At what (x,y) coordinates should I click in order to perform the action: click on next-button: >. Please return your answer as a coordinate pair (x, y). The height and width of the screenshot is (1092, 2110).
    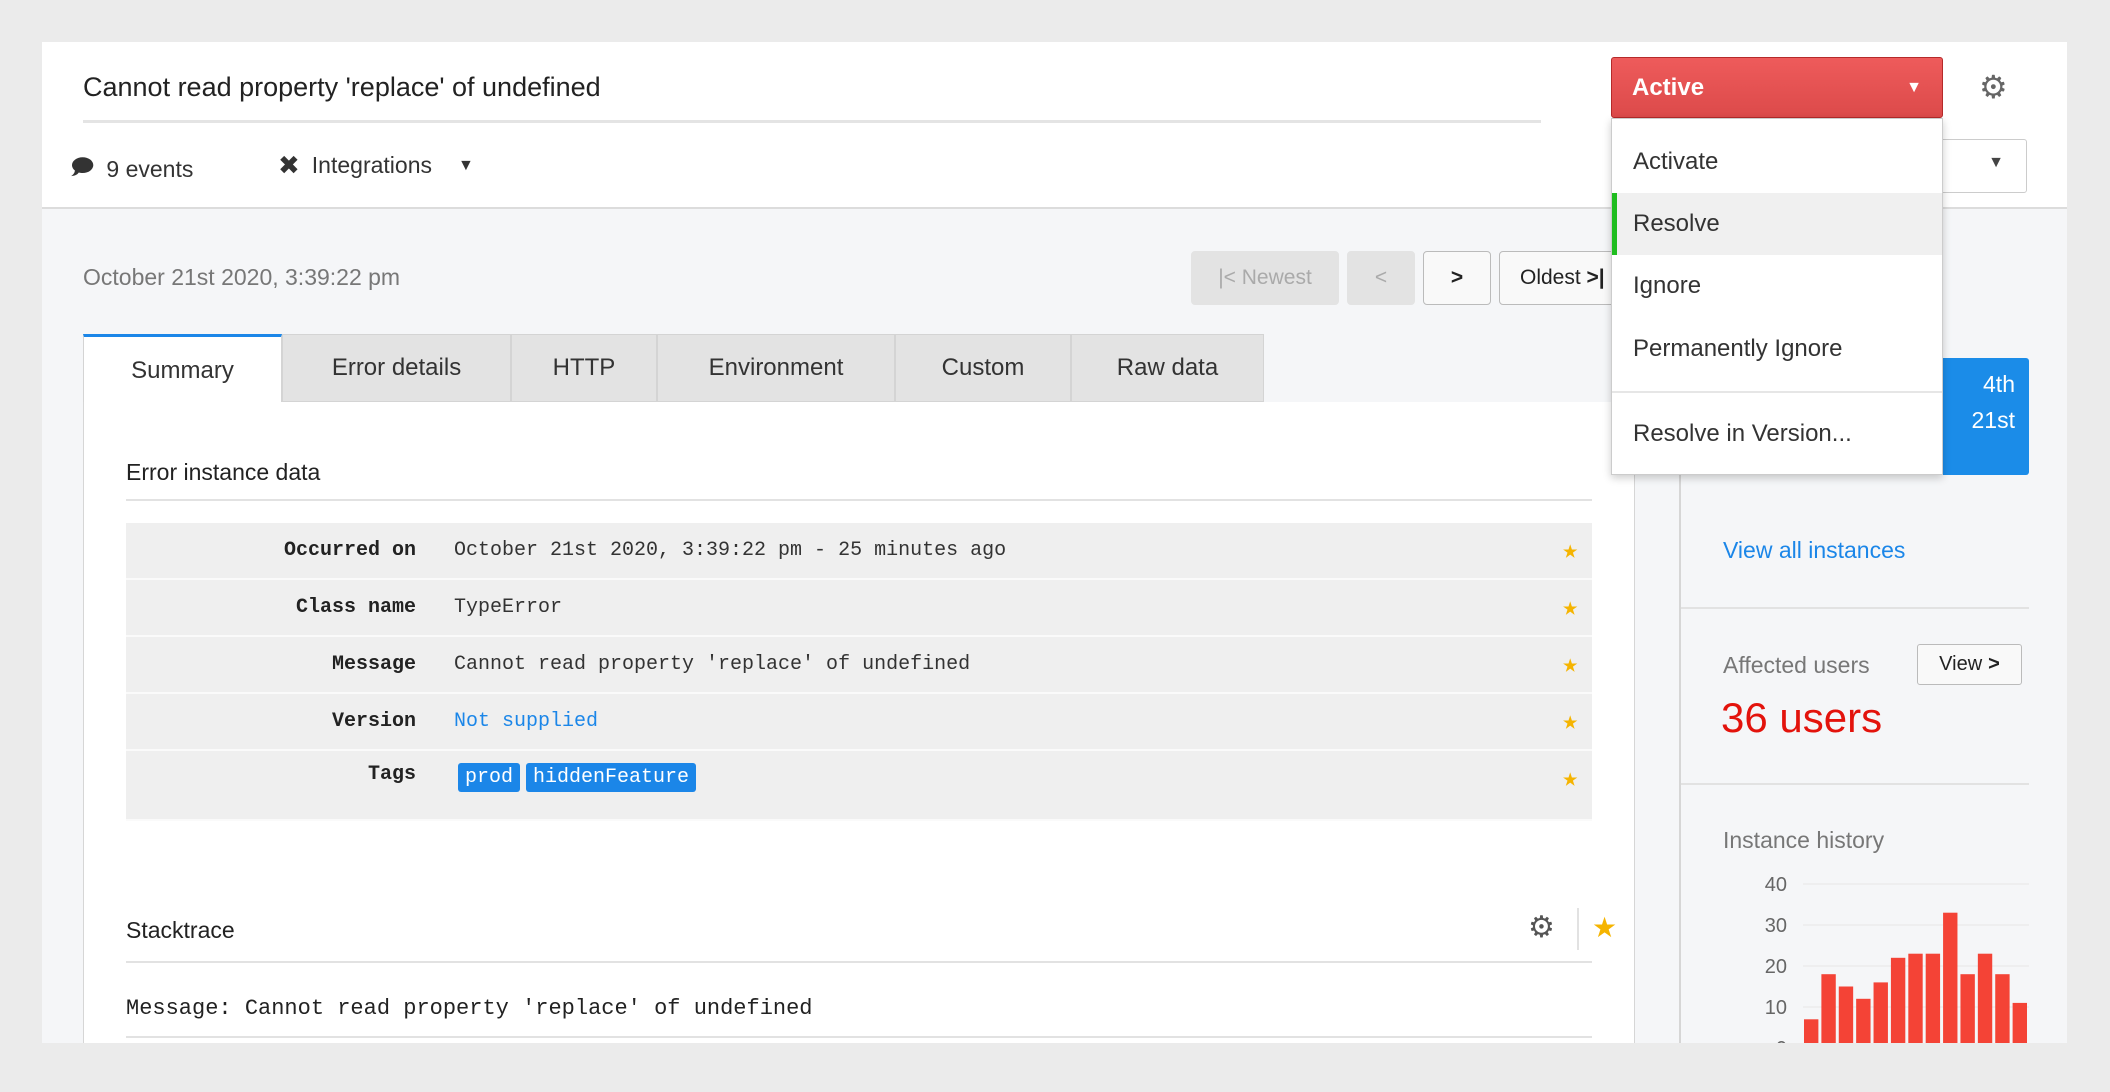
    Looking at the image, I should click on (1457, 278).